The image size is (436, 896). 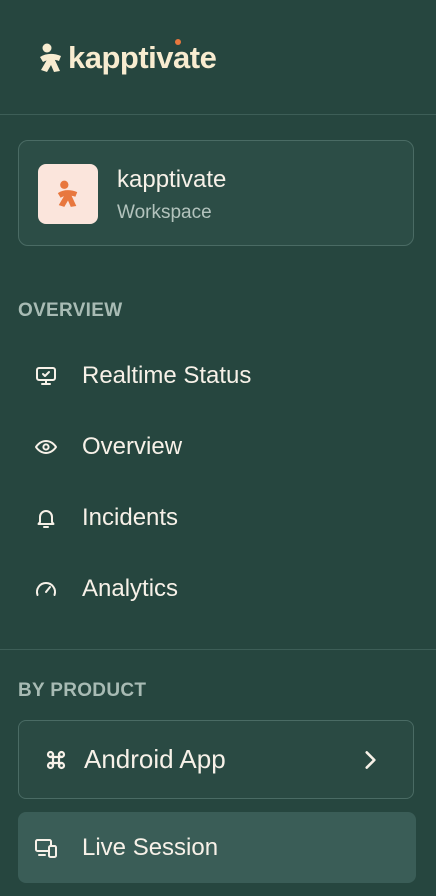 What do you see at coordinates (46, 848) in the screenshot?
I see `devices-icon` at bounding box center [46, 848].